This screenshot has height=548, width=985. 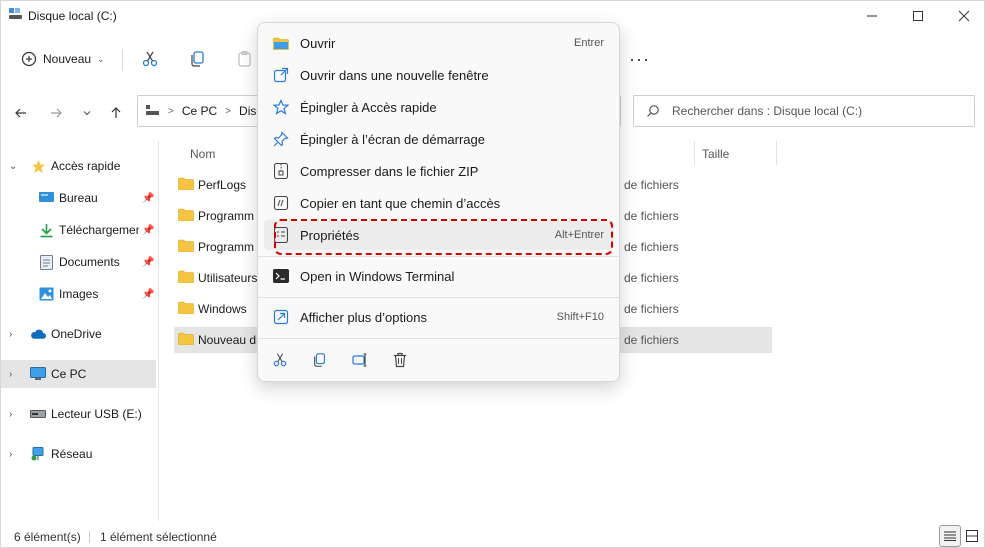 What do you see at coordinates (281, 171) in the screenshot?
I see `zip-icon` at bounding box center [281, 171].